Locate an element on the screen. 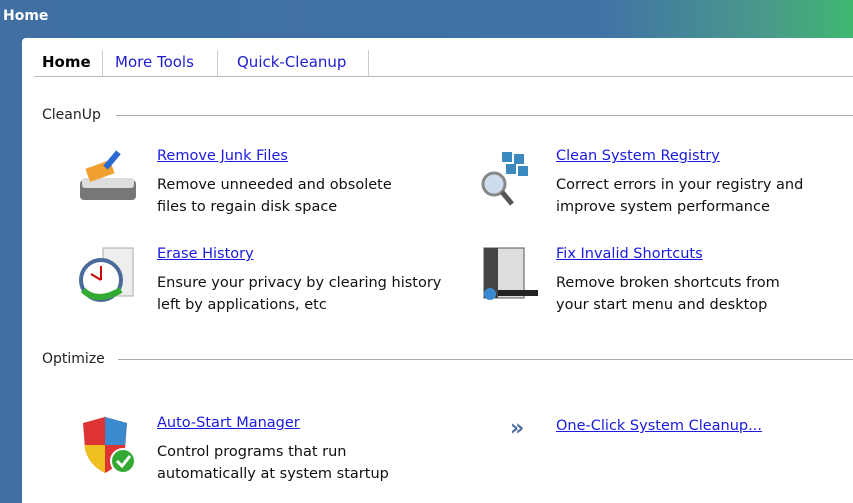 This screenshot has height=503, width=853. desc-line: Control programs that run is located at coordinates (252, 452).